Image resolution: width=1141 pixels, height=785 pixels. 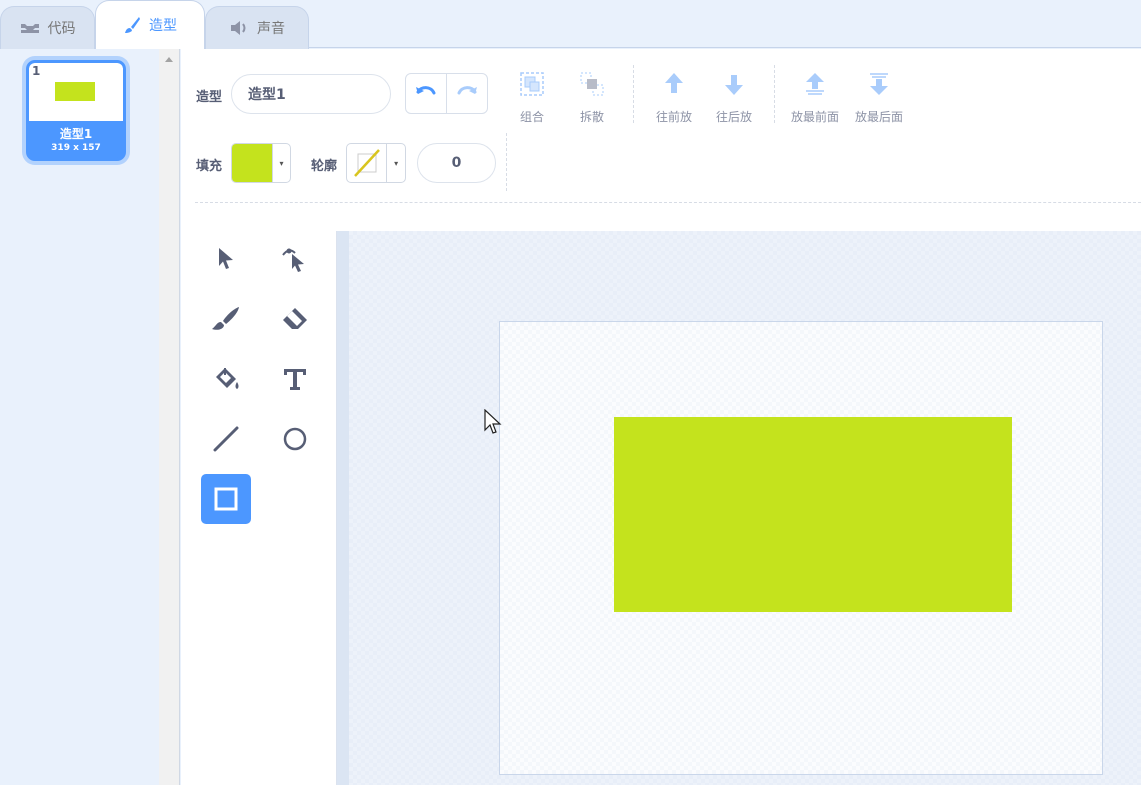 I want to click on text-tool, so click(x=295, y=379).